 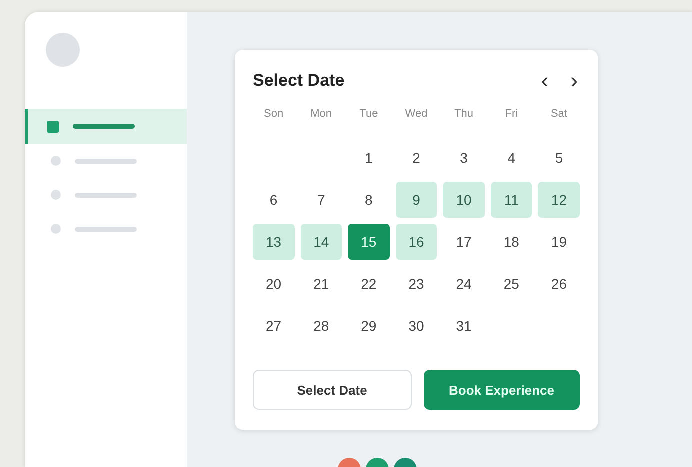 What do you see at coordinates (274, 284) in the screenshot?
I see `day-cell: 20` at bounding box center [274, 284].